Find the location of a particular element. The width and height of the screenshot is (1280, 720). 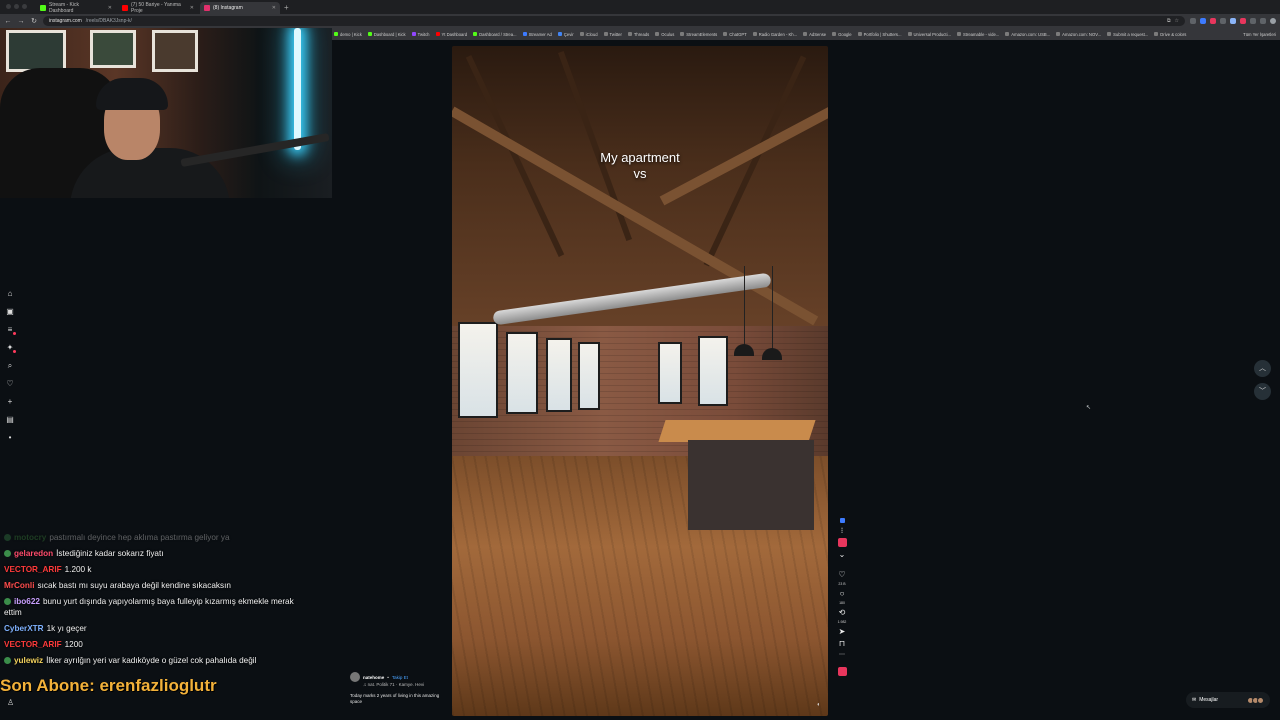

reload-icon: ↻ is located at coordinates (34, 21).